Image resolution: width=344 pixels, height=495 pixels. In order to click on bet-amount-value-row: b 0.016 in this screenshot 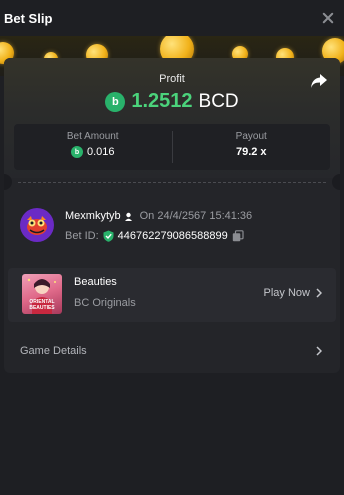, I will do `click(93, 152)`.